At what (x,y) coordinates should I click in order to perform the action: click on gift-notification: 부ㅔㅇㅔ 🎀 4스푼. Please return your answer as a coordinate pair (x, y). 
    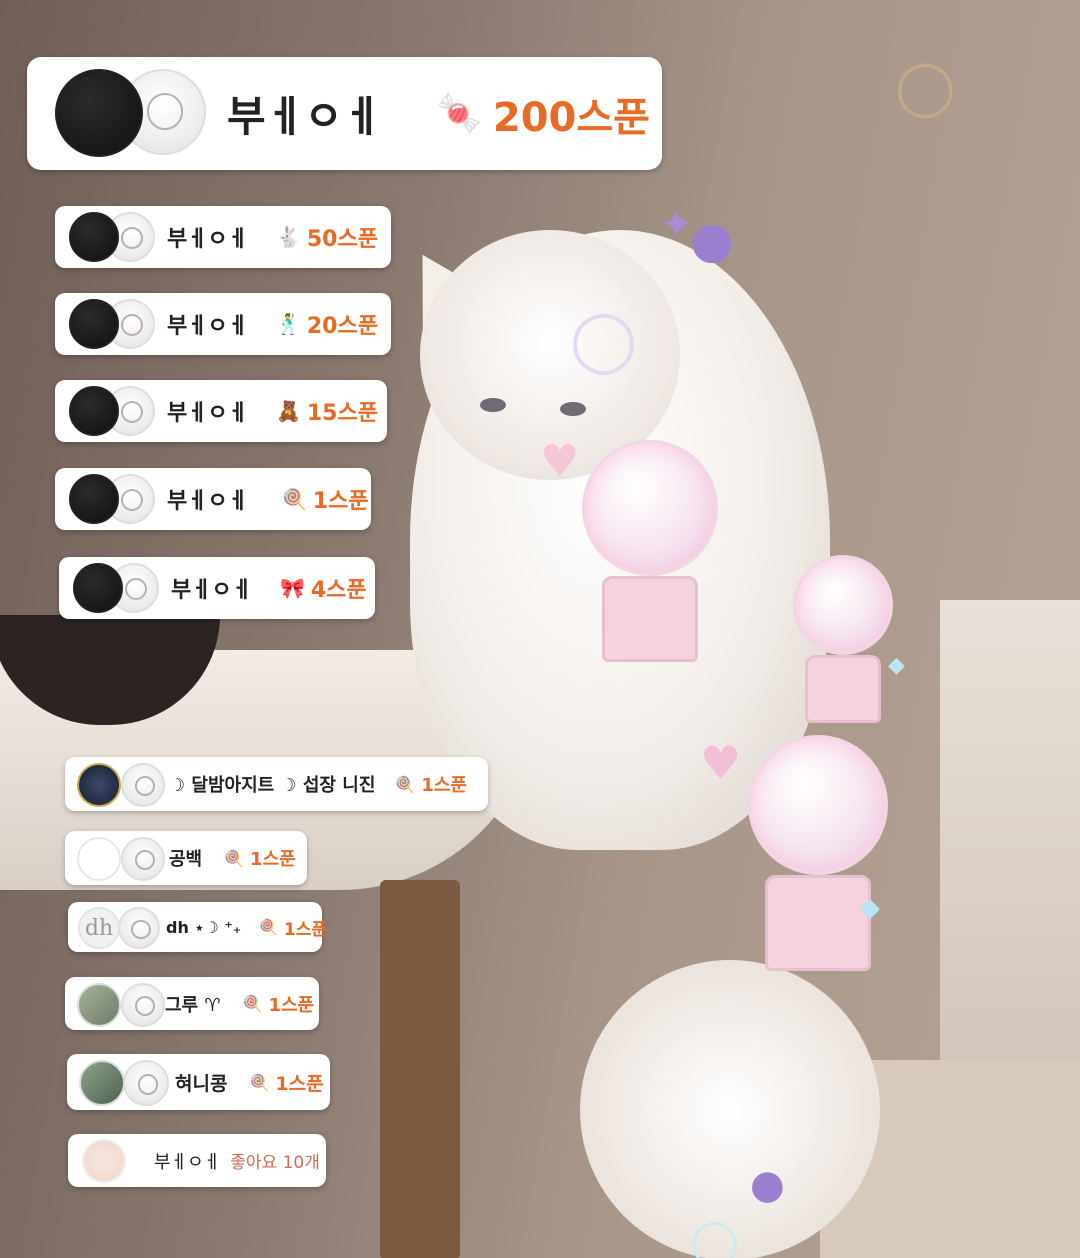
    Looking at the image, I should click on (217, 588).